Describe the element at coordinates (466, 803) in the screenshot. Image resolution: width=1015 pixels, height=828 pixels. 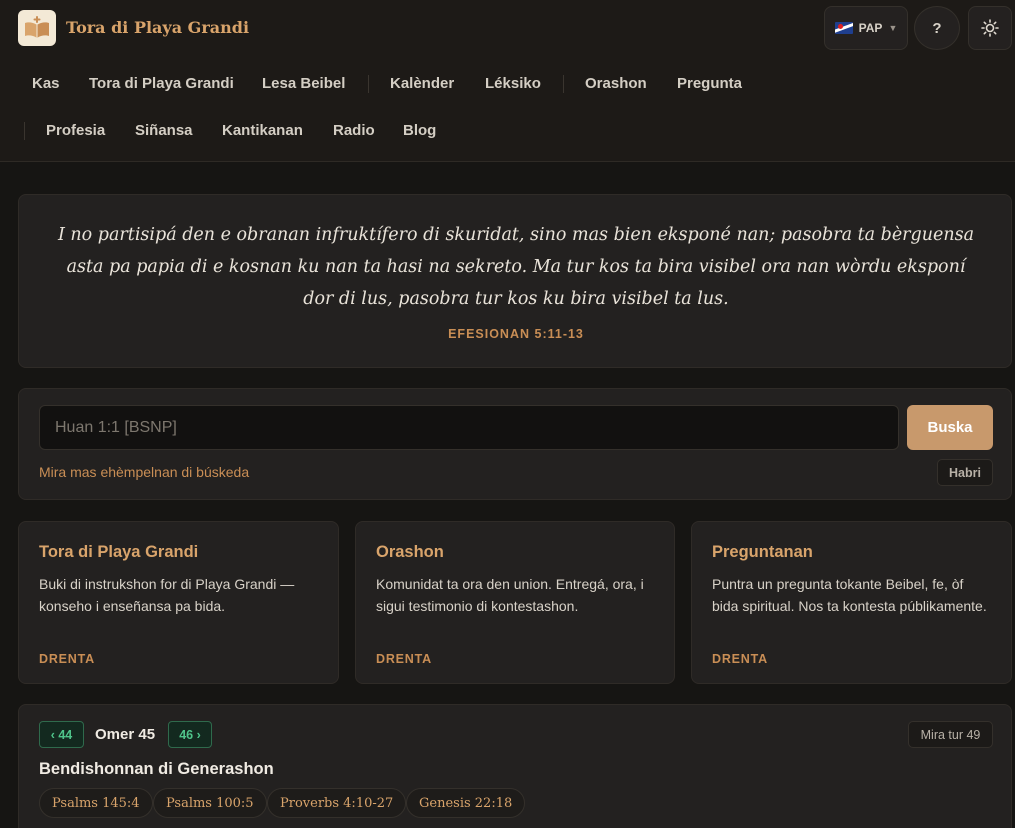
I see `passage-chip: Genesis 22:18` at that location.